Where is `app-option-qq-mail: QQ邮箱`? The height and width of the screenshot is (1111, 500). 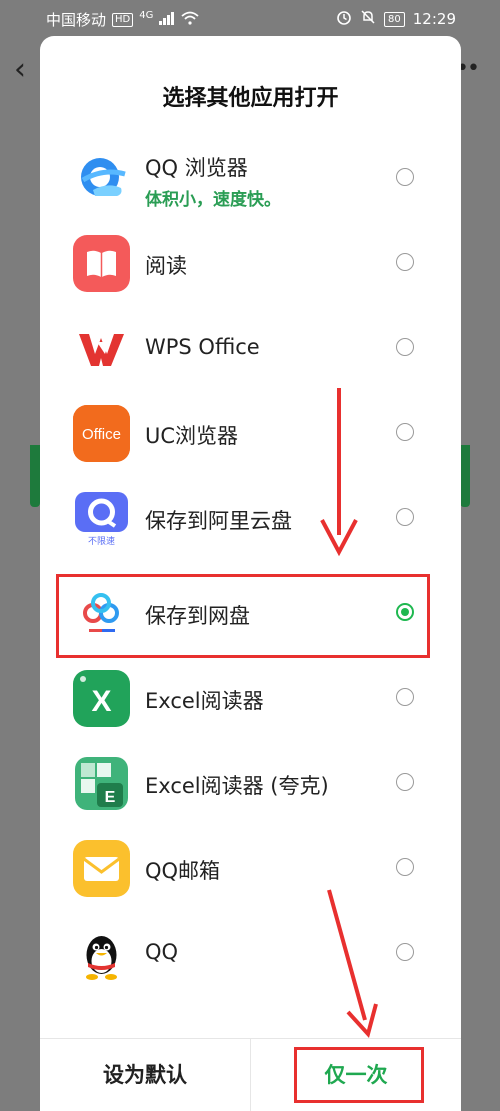
app-option-qq-mail: QQ邮箱 is located at coordinates (250, 868).